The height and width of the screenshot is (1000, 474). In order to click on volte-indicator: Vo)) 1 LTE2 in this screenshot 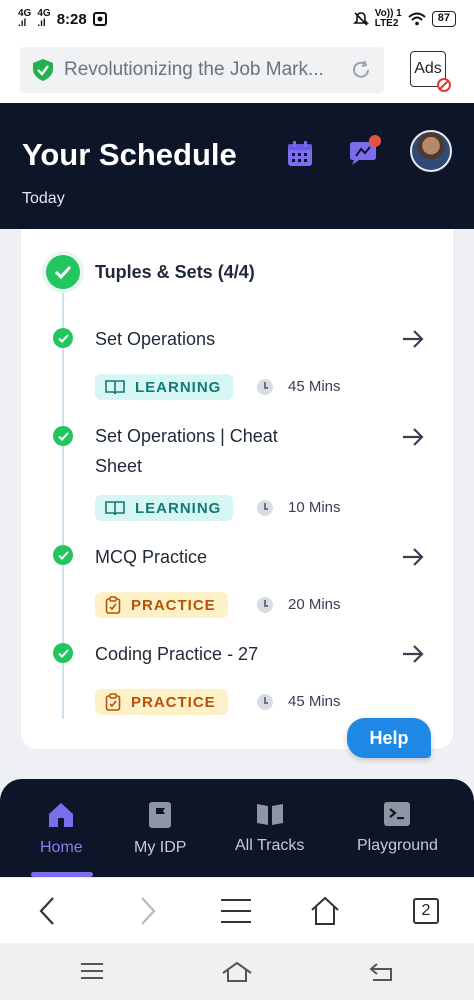, I will do `click(388, 18)`.